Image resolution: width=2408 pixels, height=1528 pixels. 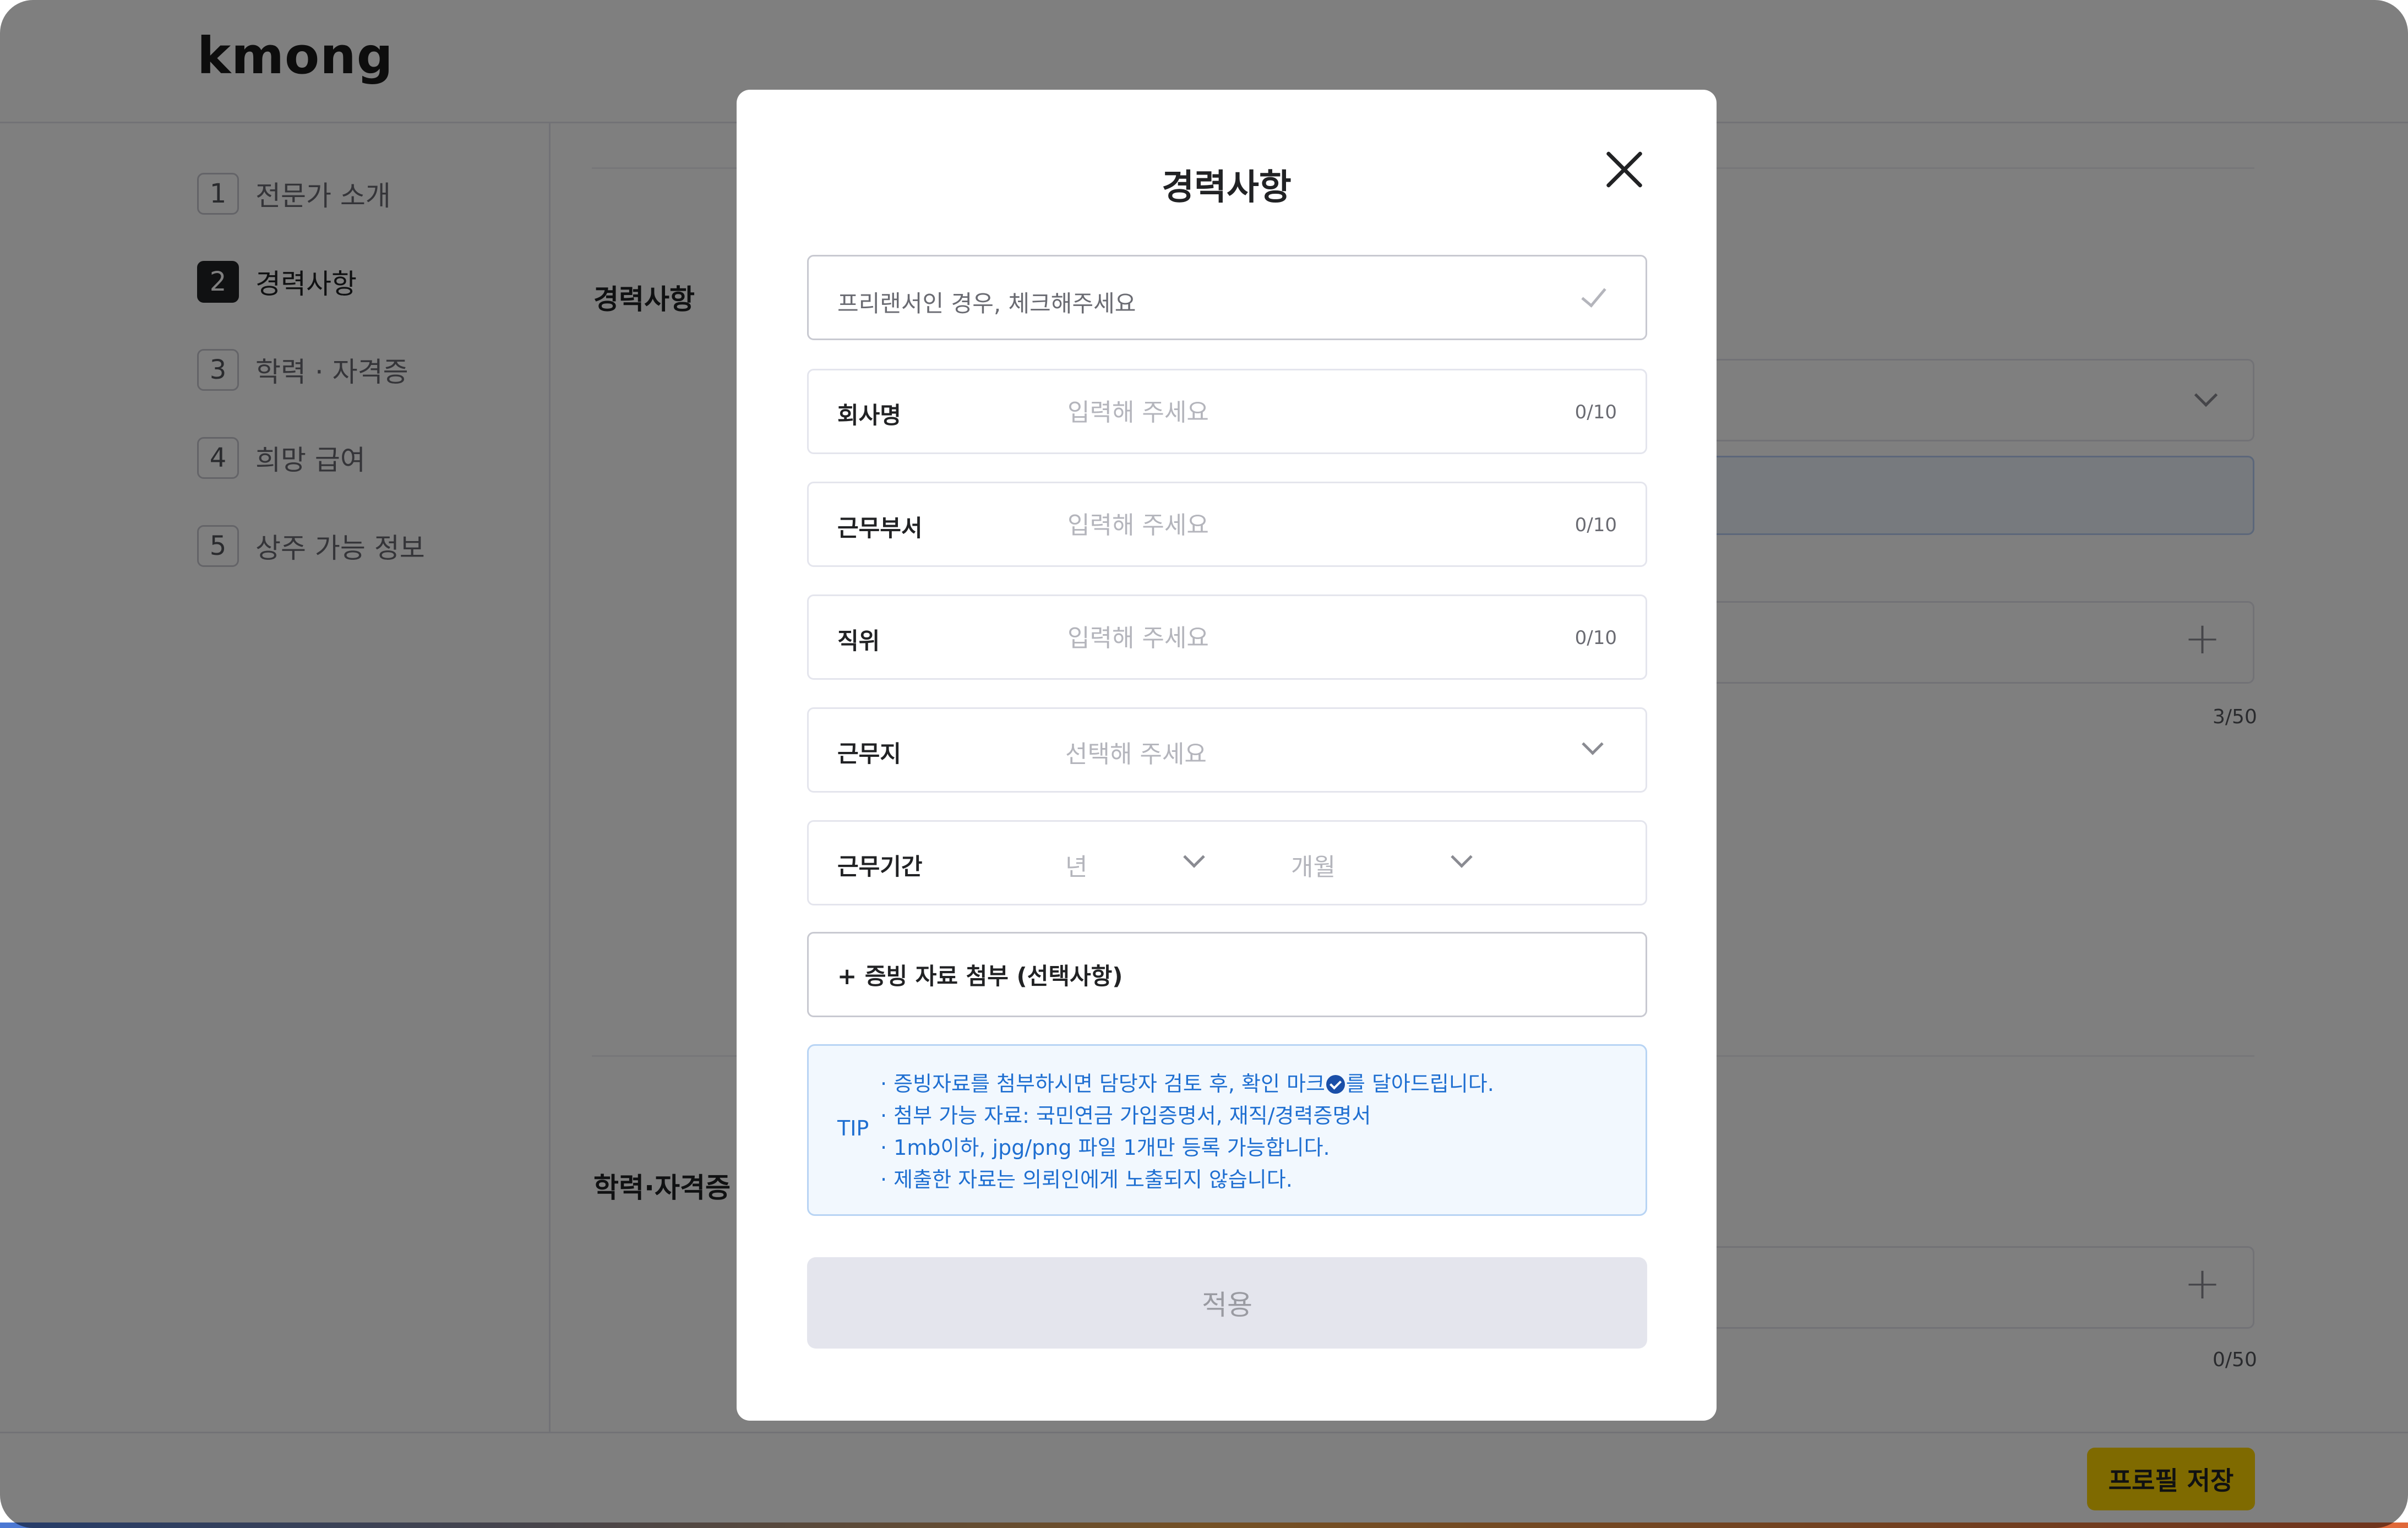 I want to click on position-field: 직위 0/10, so click(x=1227, y=637).